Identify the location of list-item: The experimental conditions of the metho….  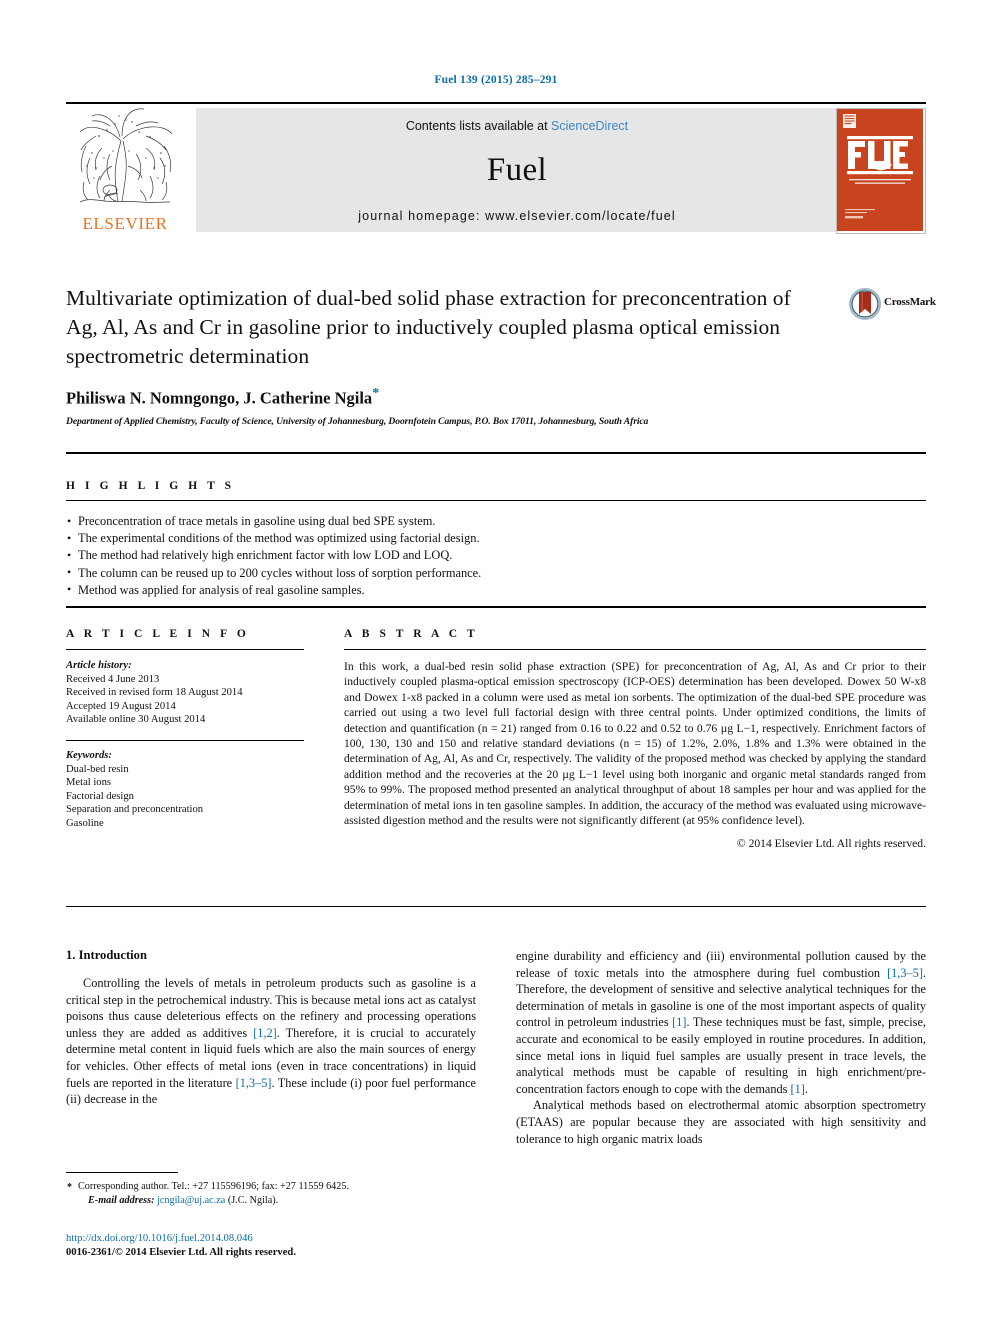
(496, 538).